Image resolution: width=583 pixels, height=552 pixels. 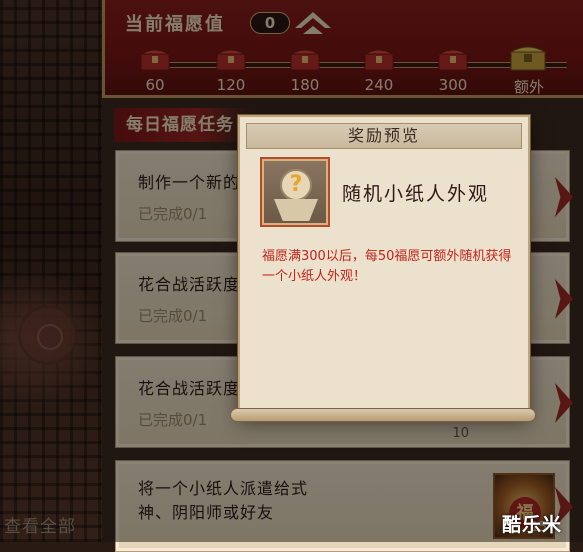 What do you see at coordinates (383, 415) in the screenshot?
I see `scroll-roll-decoration` at bounding box center [383, 415].